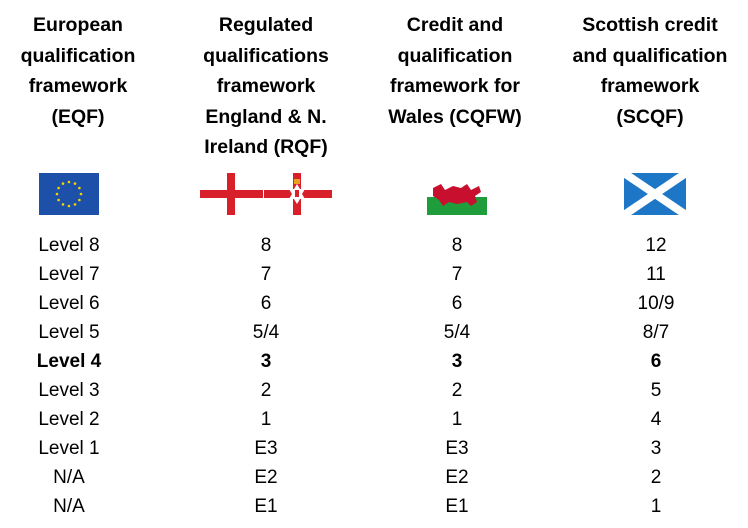 The image size is (748, 528). I want to click on table-cell-cqfw: E2, so click(457, 477).